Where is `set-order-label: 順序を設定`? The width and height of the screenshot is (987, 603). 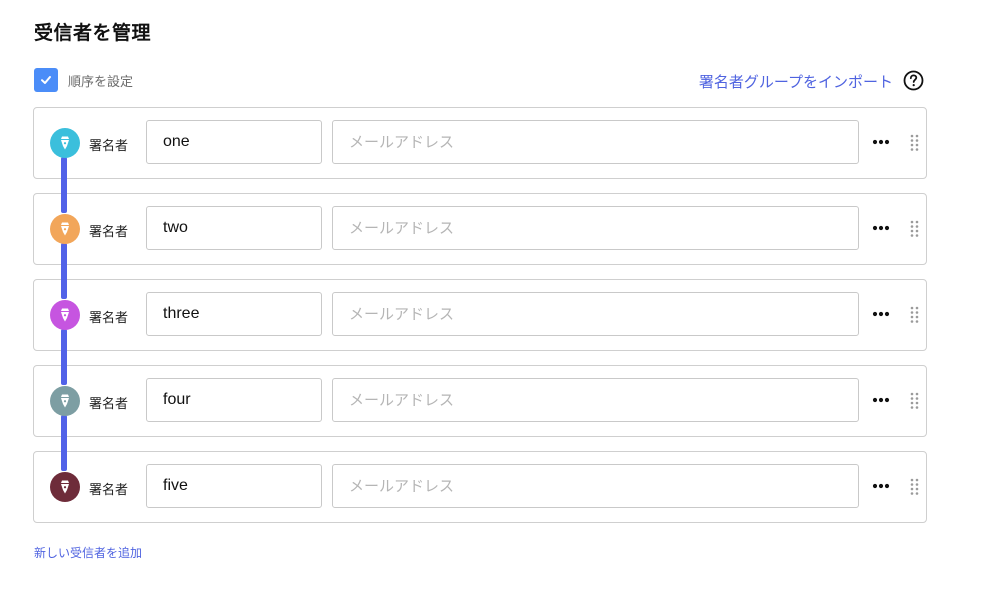 set-order-label: 順序を設定 is located at coordinates (101, 82).